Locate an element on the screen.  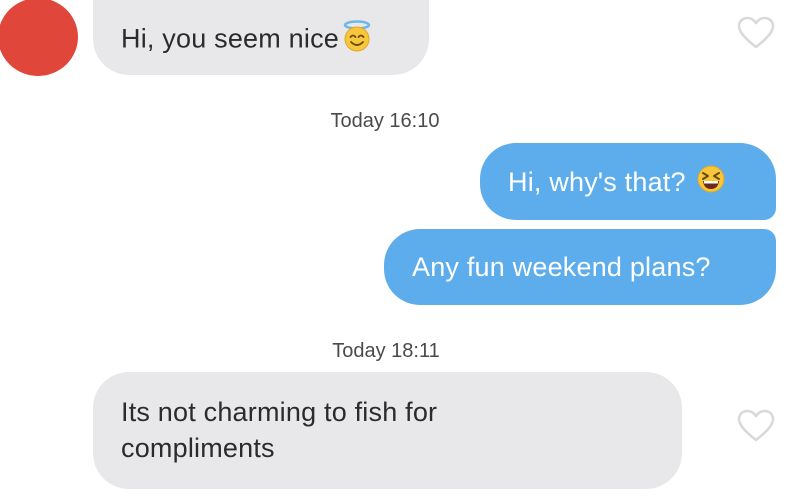
message-bubble-received: Hi, you seem nice is located at coordinates (261, 37).